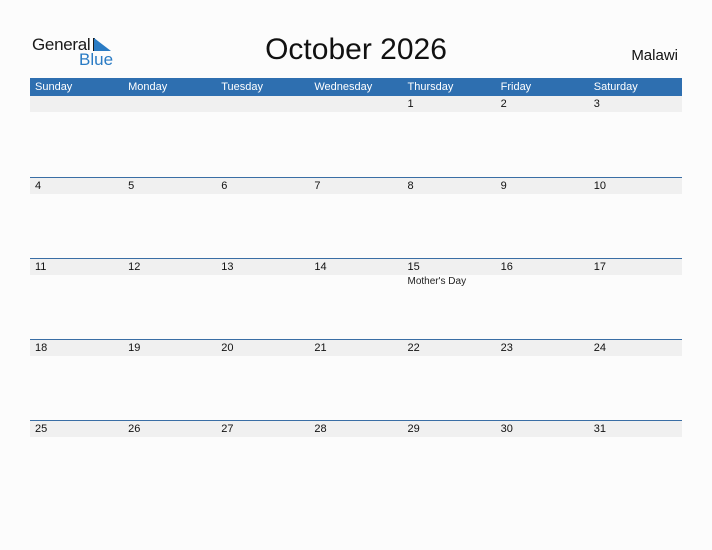 This screenshot has height=550, width=712. Describe the element at coordinates (356, 186) in the screenshot. I see `day-number-strip: 4 5 6 7 8 9 10` at that location.